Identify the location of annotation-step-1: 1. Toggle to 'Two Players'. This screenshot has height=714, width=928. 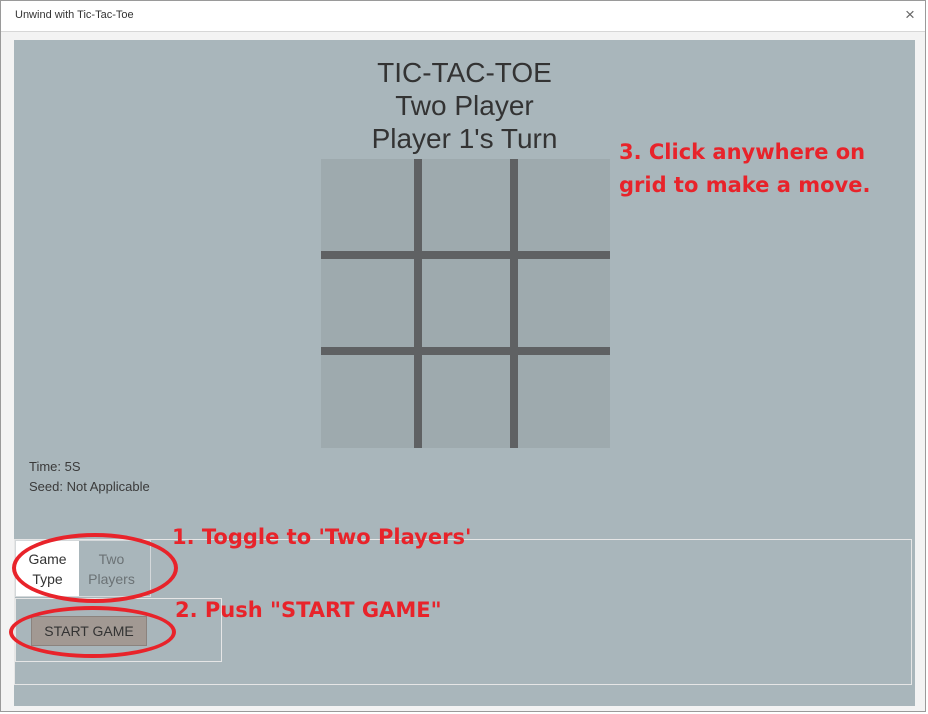
(322, 537).